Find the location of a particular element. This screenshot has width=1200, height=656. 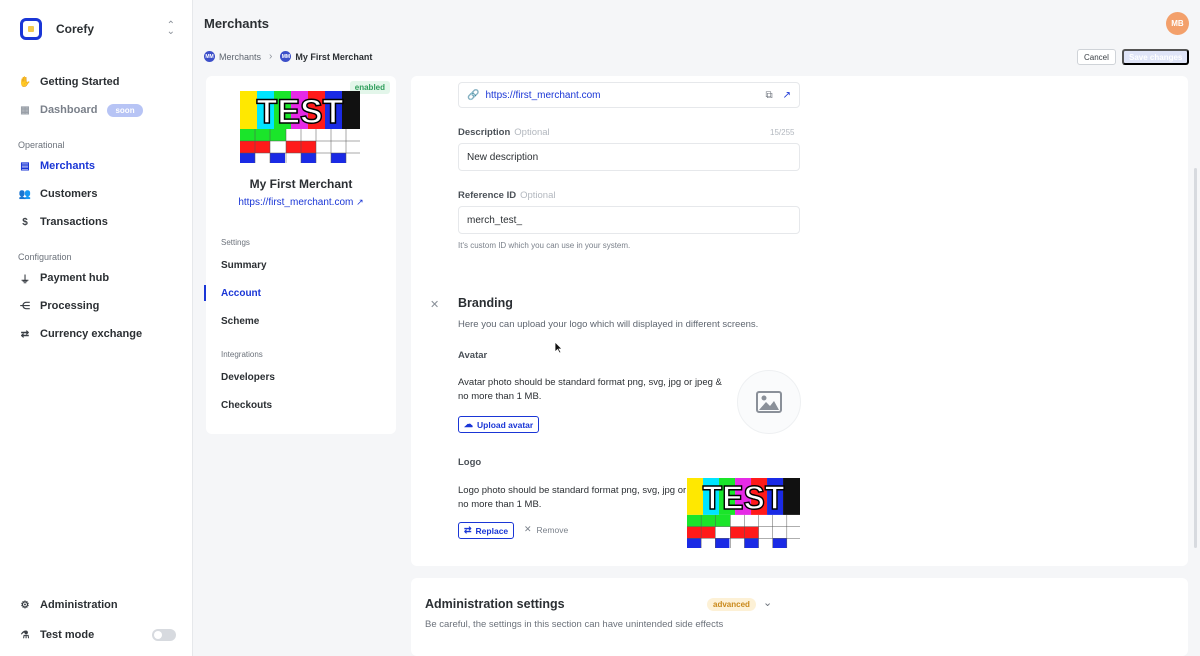

link-icon: 🔗 is located at coordinates (473, 95).